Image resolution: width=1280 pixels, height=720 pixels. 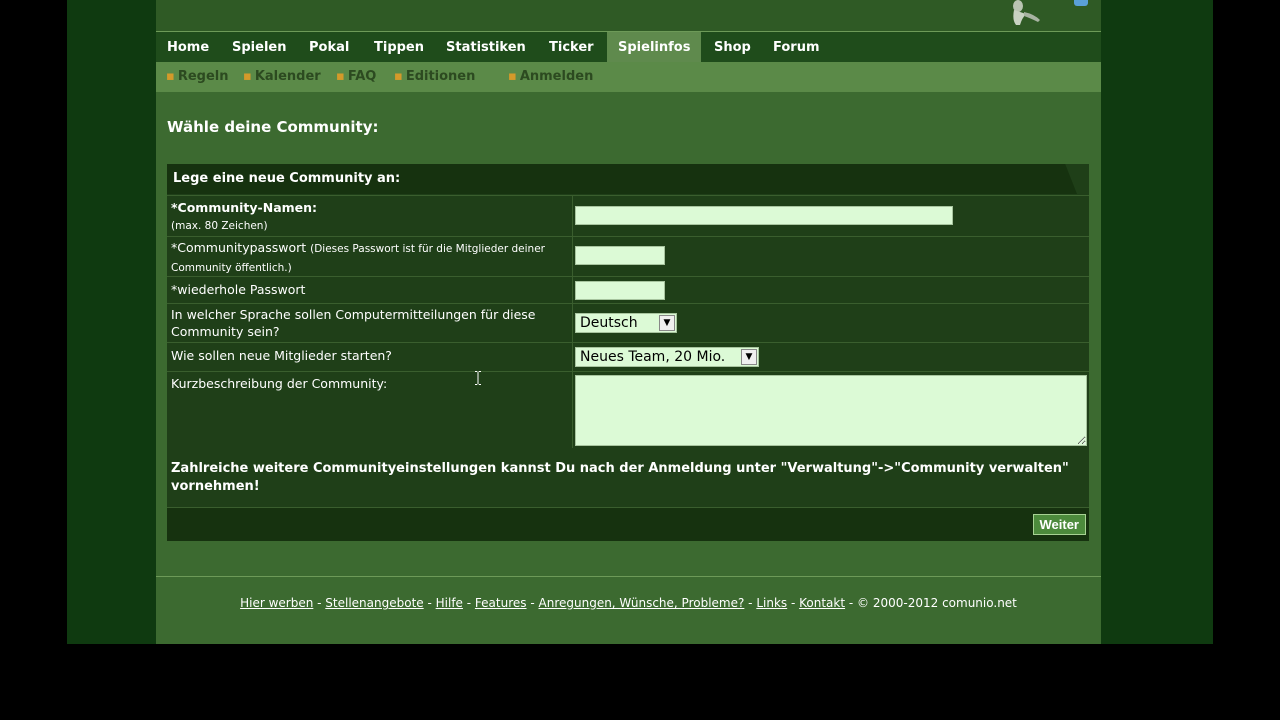 I want to click on player-figure-icon, so click(x=1026, y=12).